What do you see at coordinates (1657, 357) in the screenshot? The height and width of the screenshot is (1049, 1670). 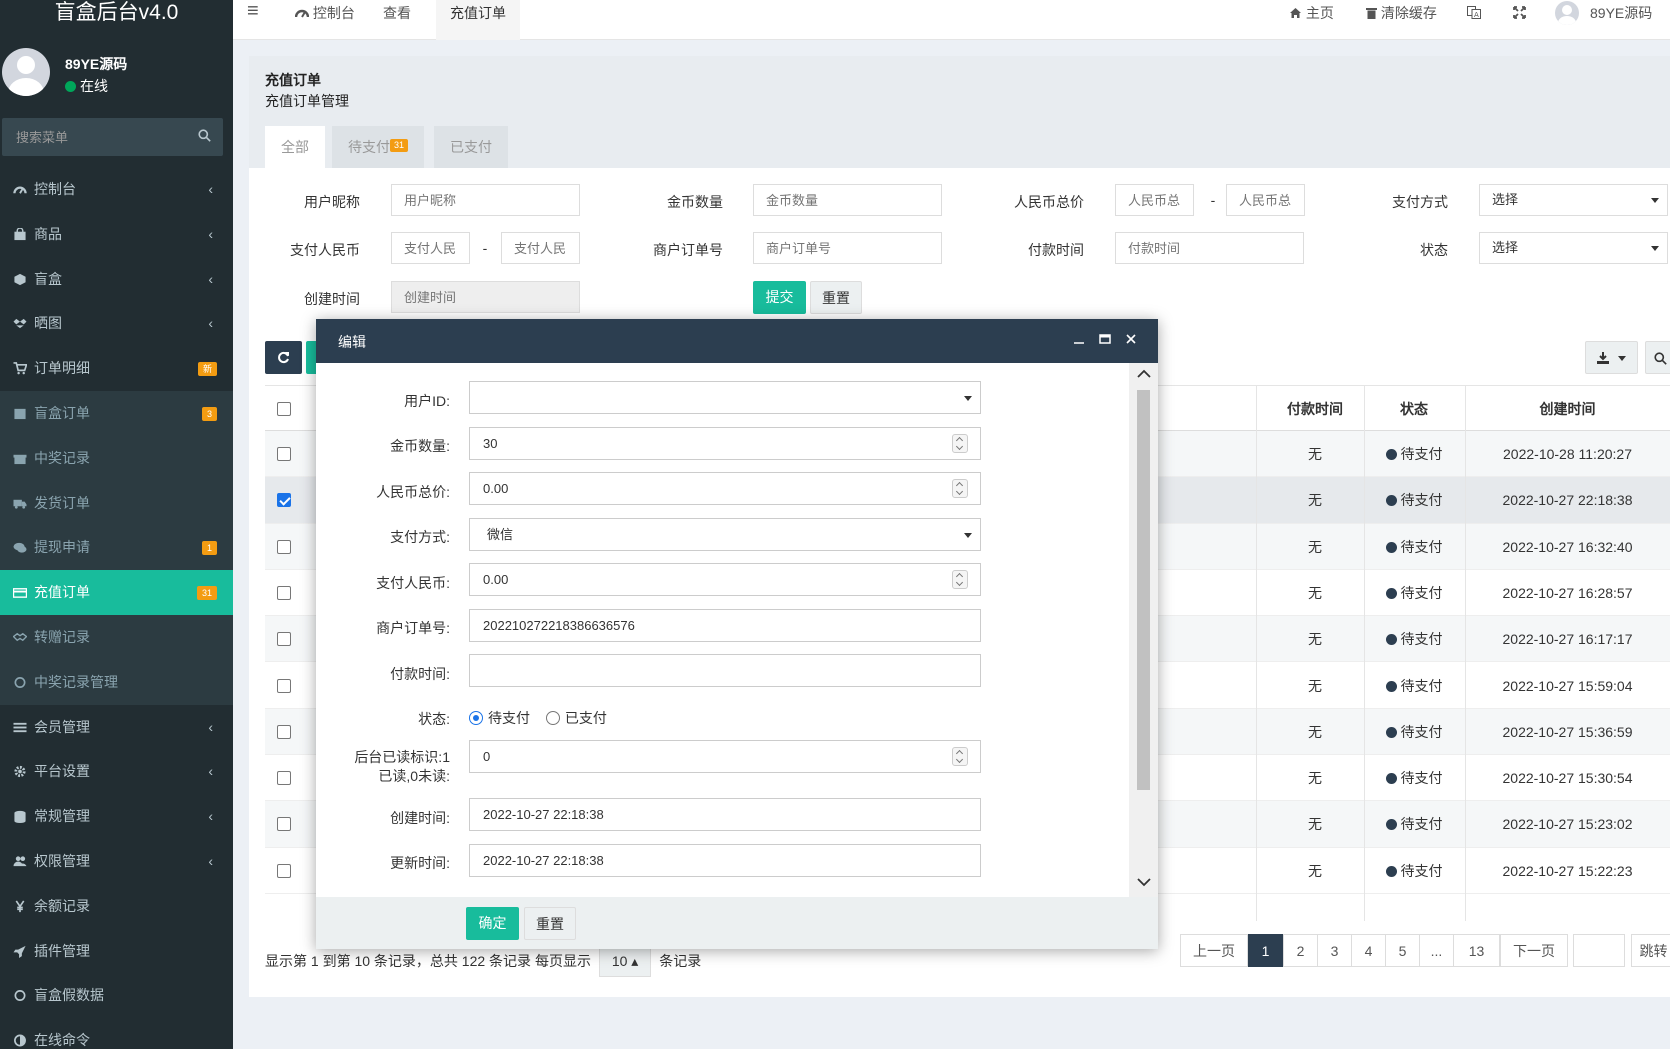 I see `table-search-button` at bounding box center [1657, 357].